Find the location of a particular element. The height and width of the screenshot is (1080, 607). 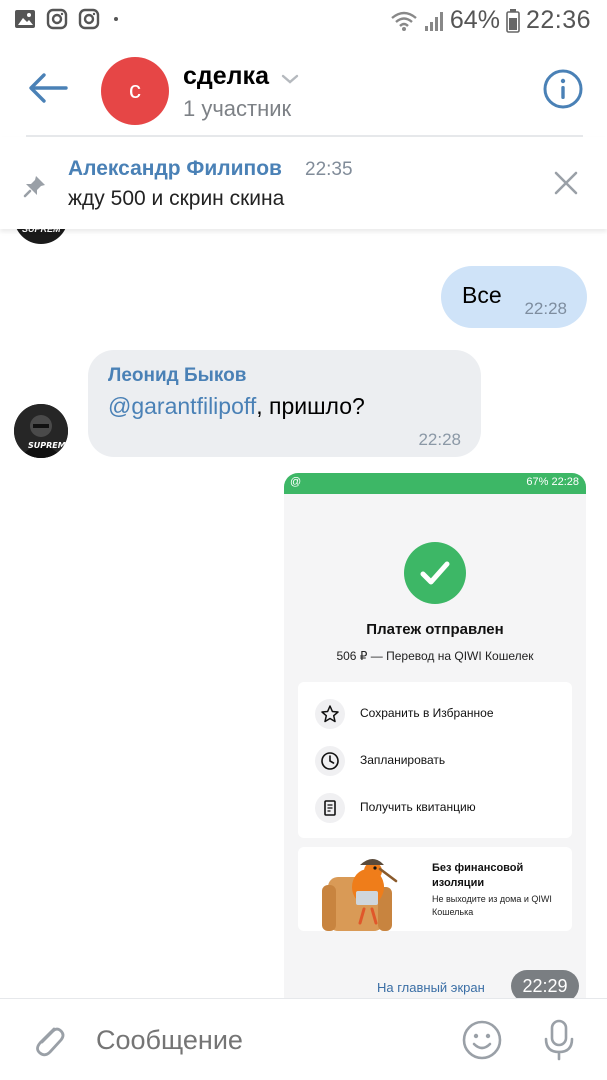

dot-icon is located at coordinates (116, 19).